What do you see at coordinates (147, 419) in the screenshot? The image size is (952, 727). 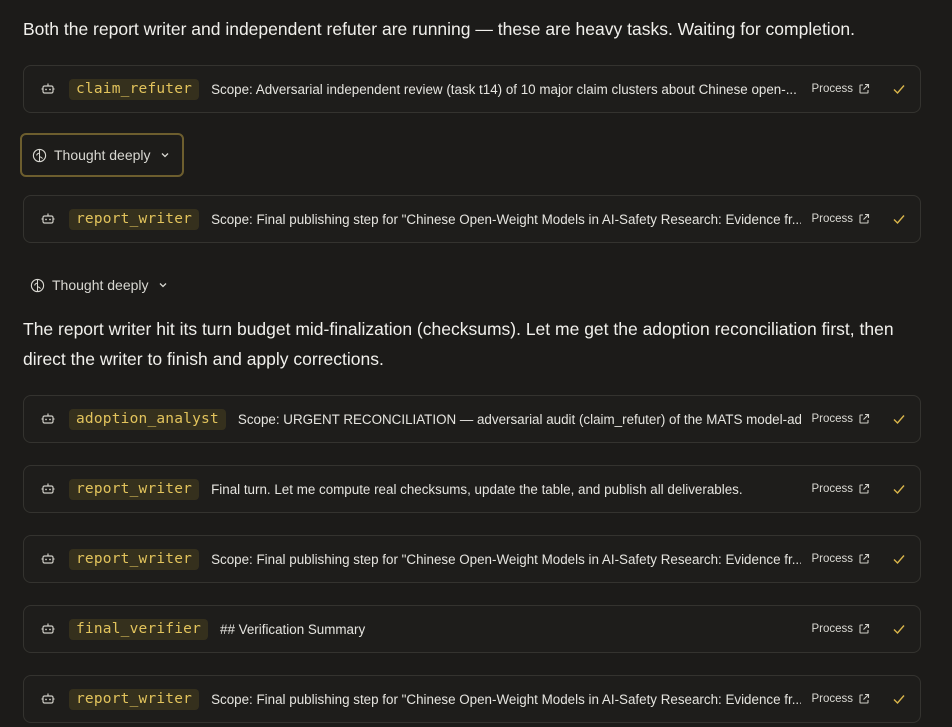 I see `agent-name-badge: adoption_analyst` at bounding box center [147, 419].